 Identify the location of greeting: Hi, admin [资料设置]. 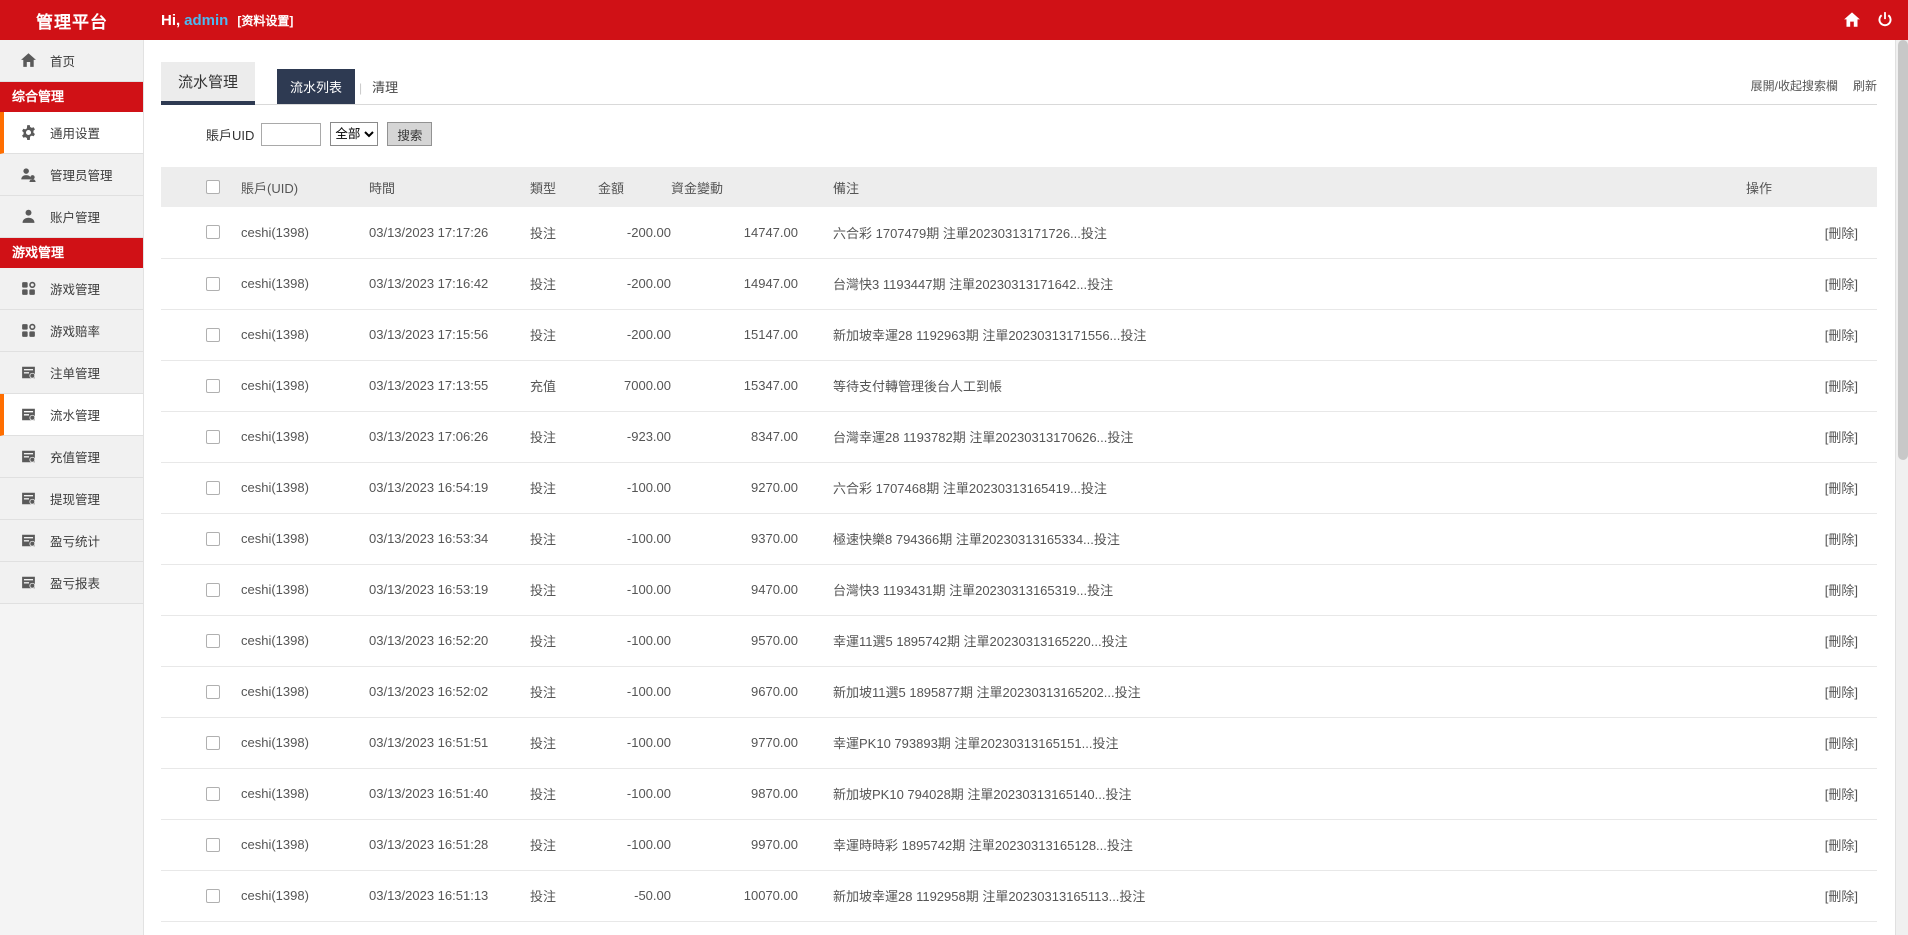
(227, 20).